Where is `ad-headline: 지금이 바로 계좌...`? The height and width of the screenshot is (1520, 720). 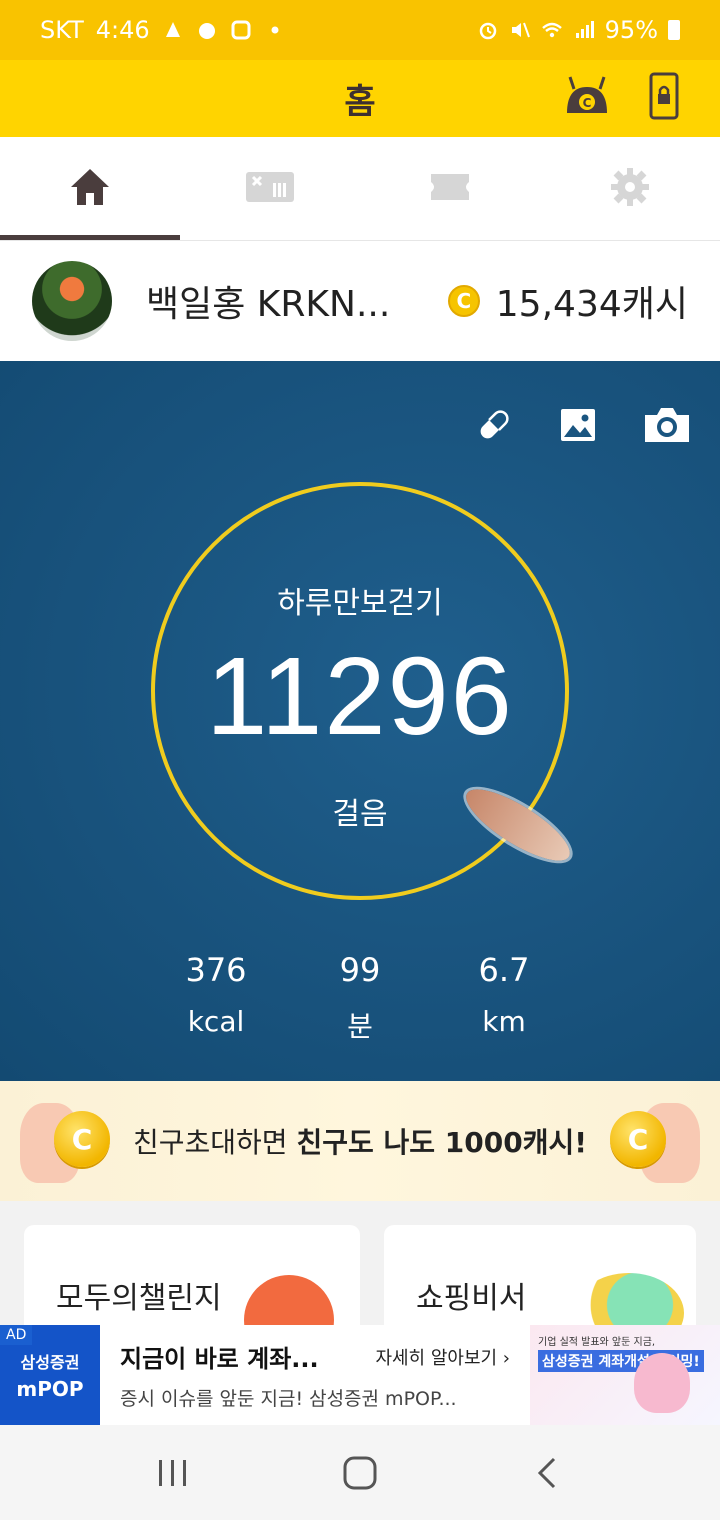 ad-headline: 지금이 바로 계좌... is located at coordinates (219, 1359).